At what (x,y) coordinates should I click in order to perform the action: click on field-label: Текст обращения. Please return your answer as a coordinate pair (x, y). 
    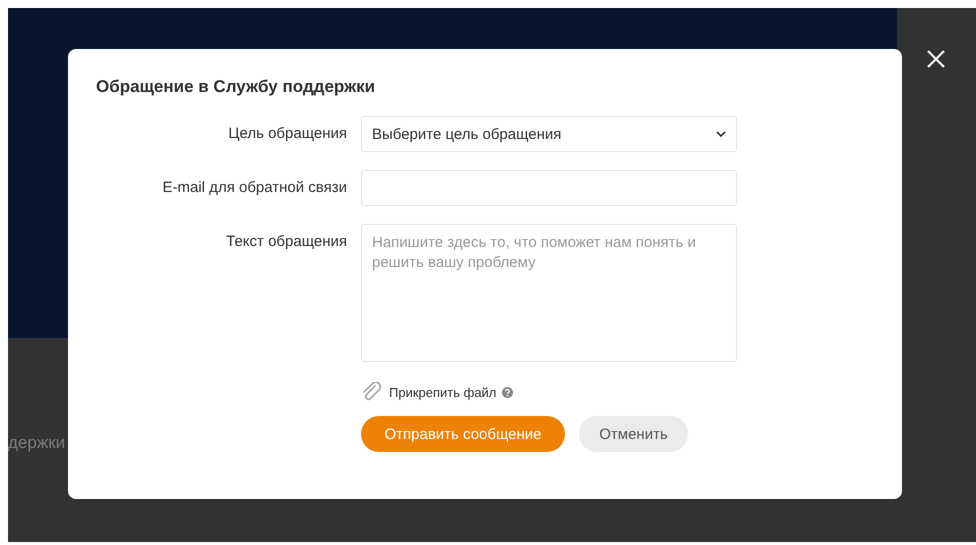
    Looking at the image, I should click on (286, 241).